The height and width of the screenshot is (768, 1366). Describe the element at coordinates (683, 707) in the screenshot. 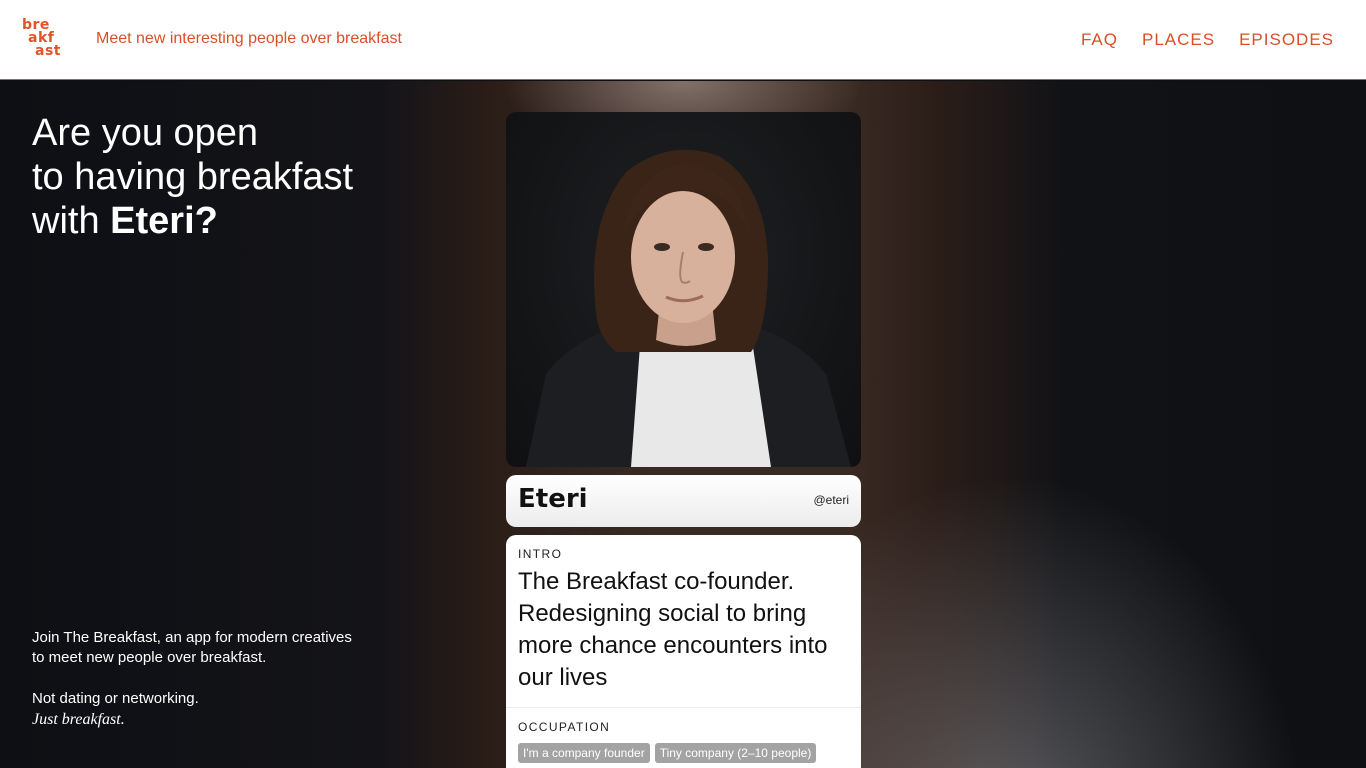

I see `section-divider` at that location.